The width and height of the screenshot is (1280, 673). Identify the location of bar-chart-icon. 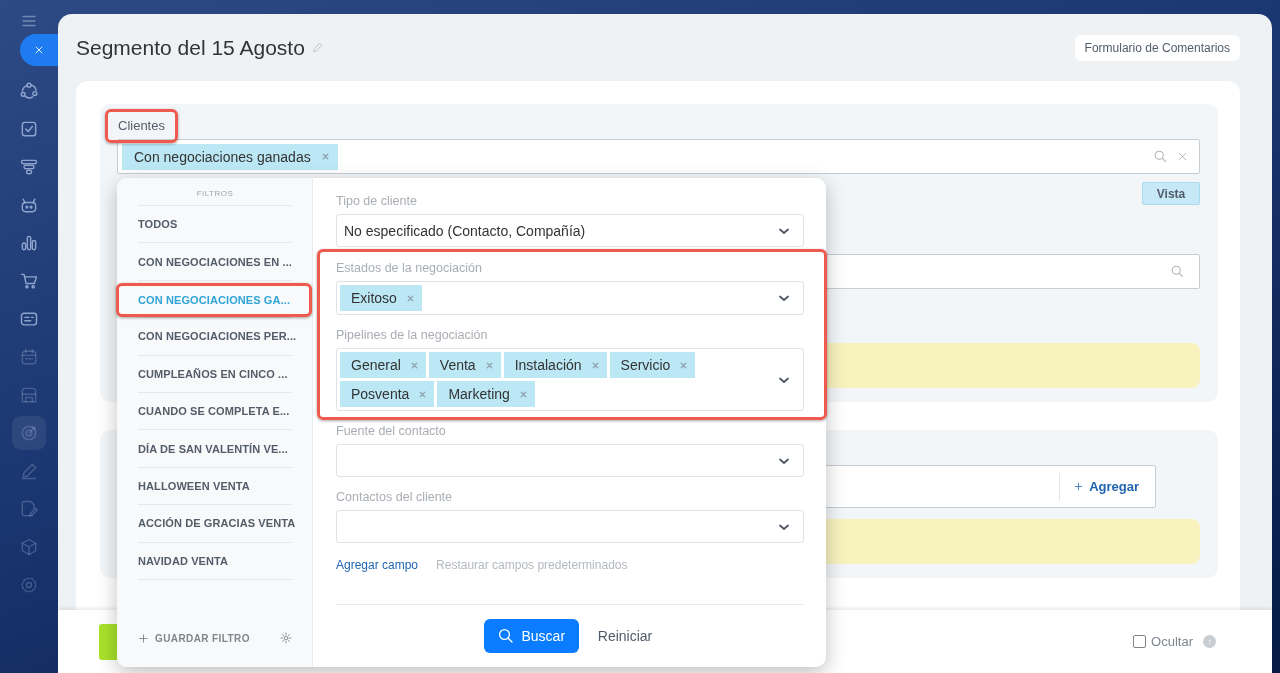
(29, 243).